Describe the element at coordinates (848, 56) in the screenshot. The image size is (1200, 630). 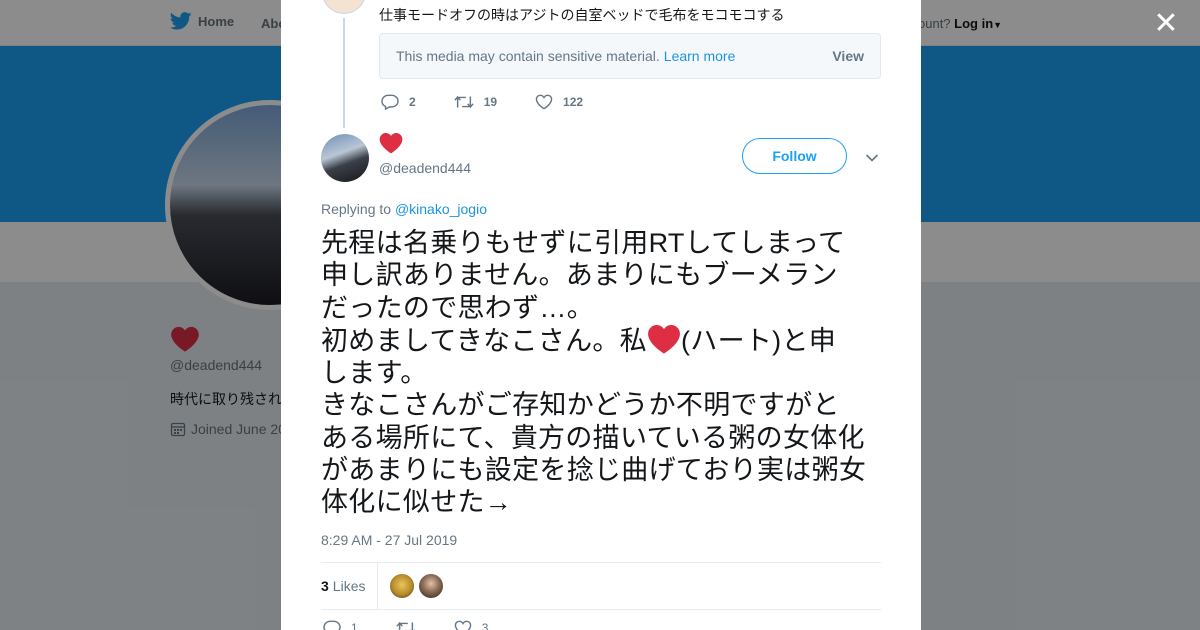
I see `view-media-button: View` at that location.